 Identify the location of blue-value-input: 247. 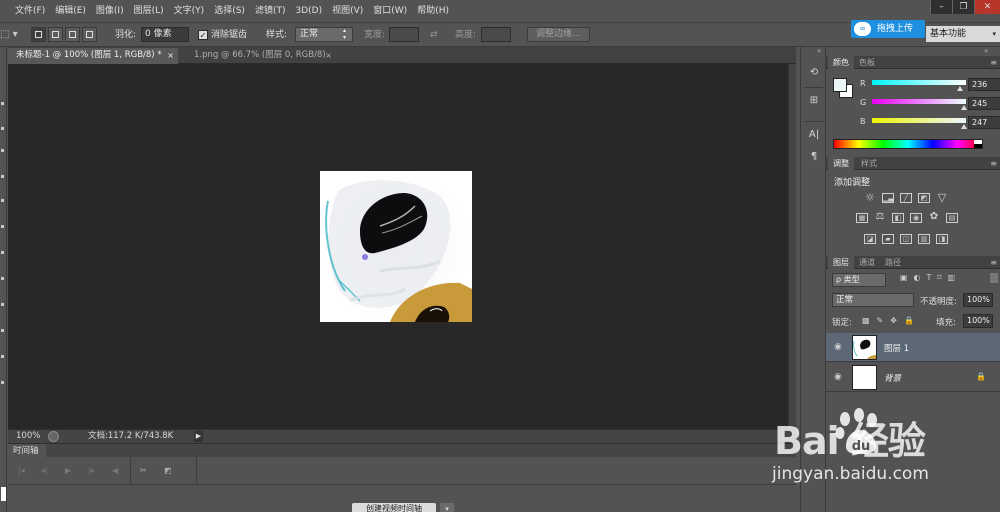
(984, 122).